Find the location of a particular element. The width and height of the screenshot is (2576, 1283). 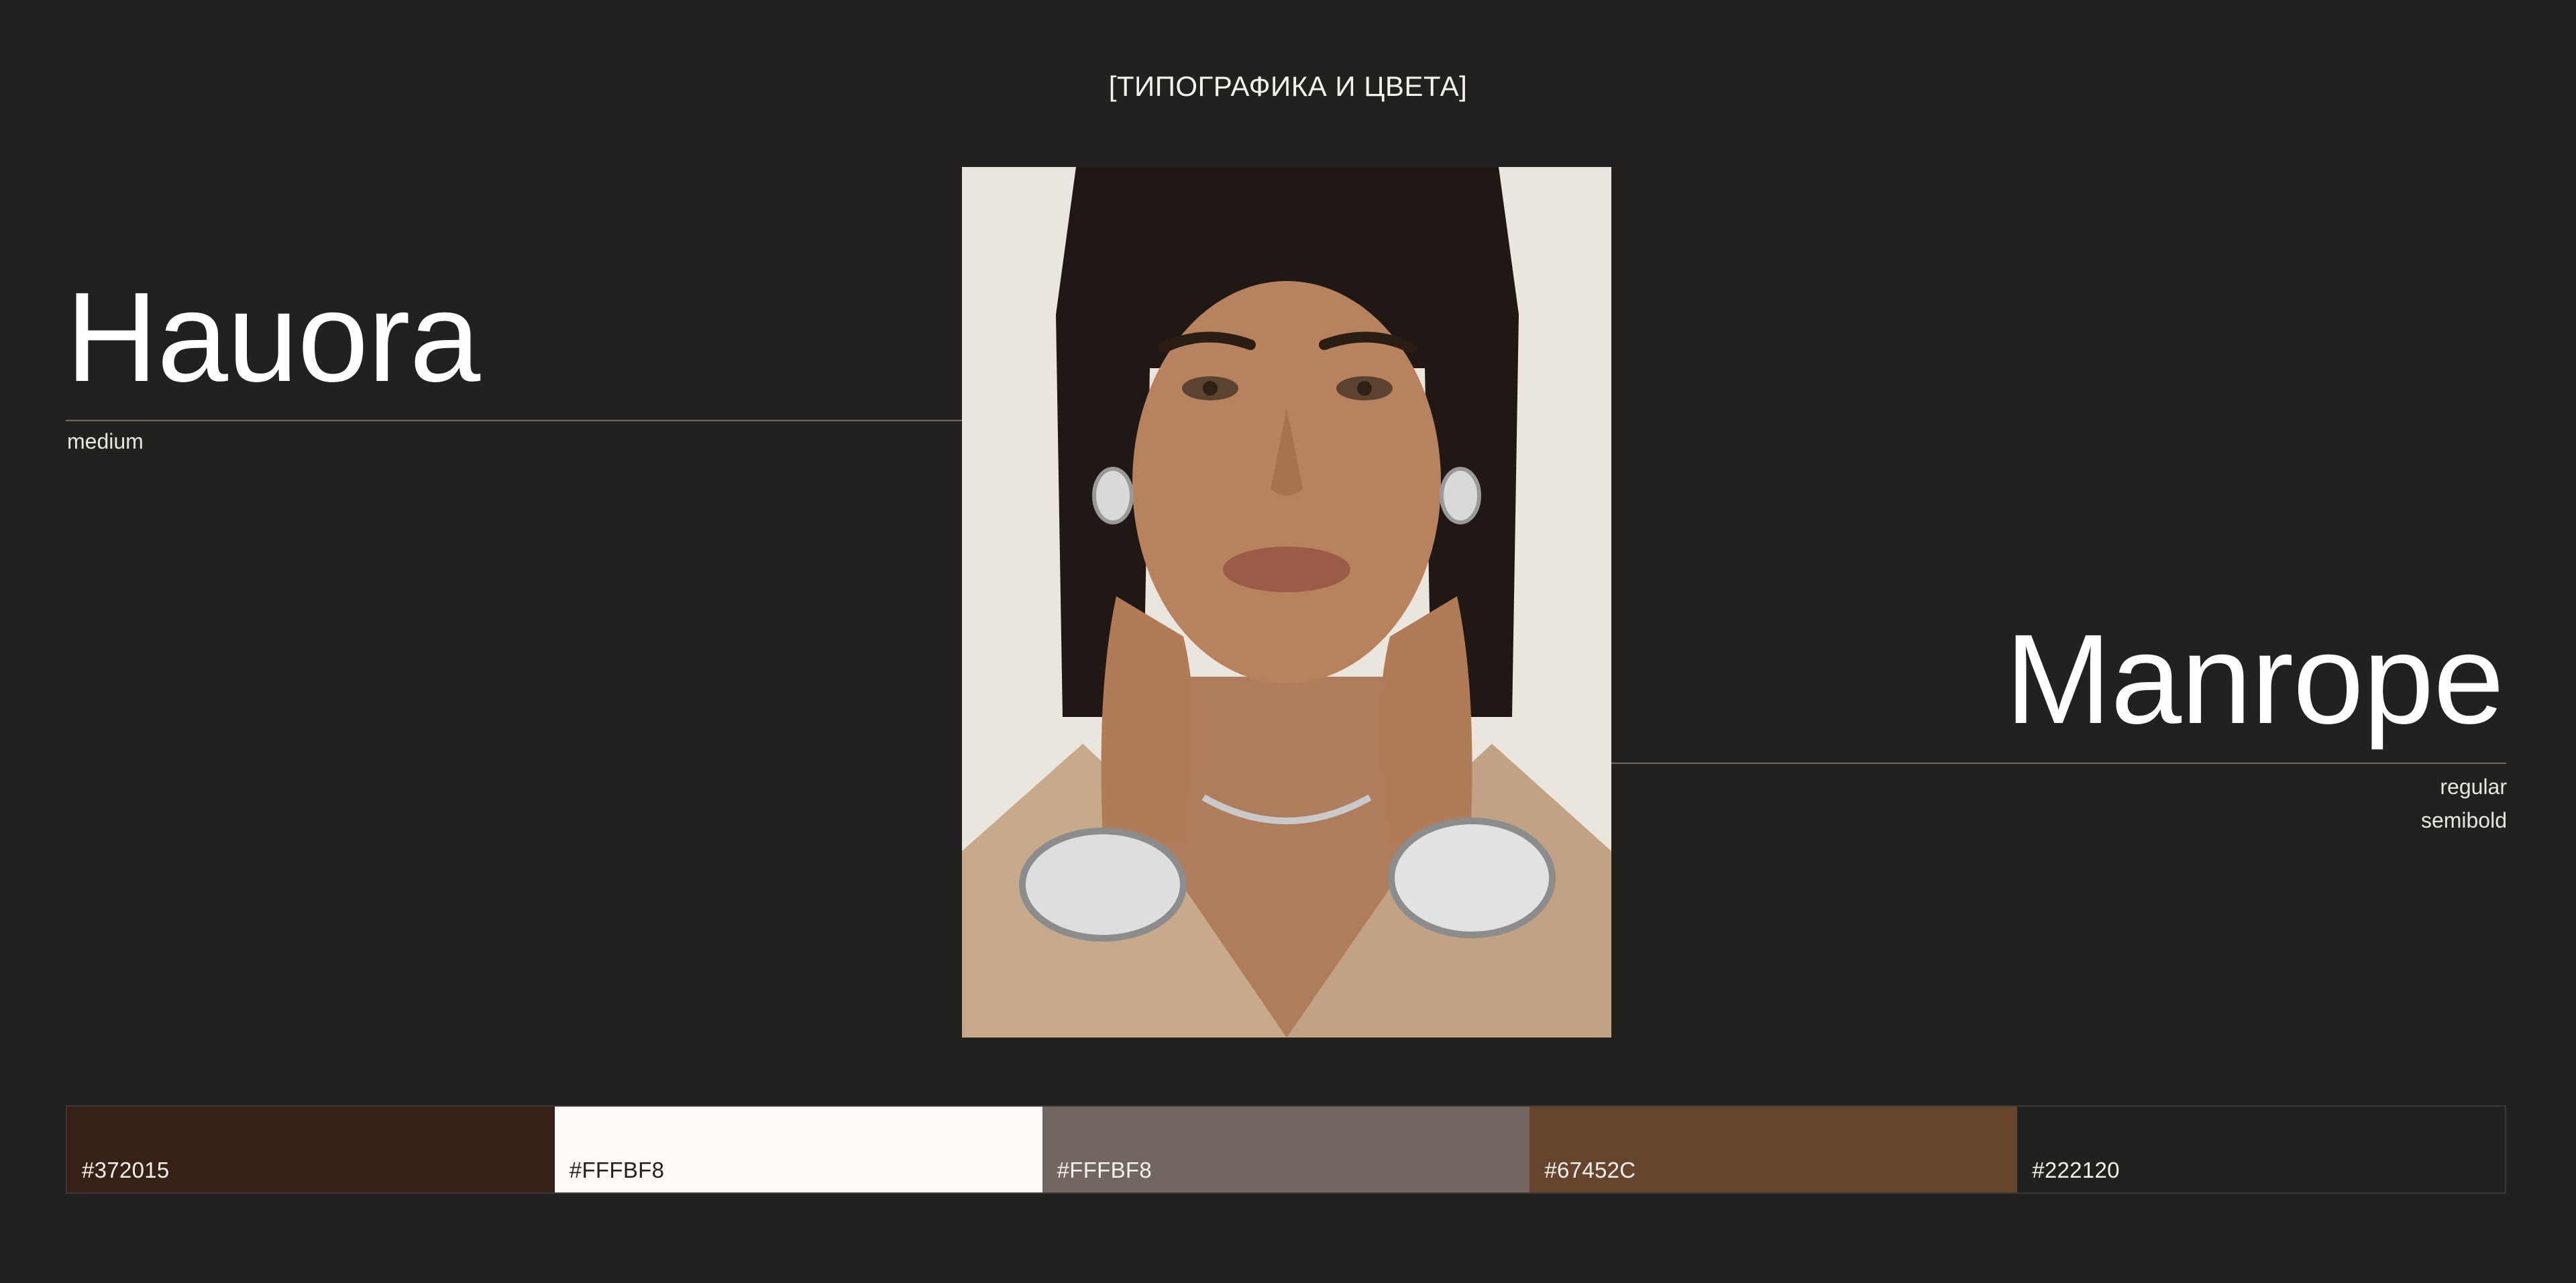

swatch-1: #372015 is located at coordinates (311, 1149).